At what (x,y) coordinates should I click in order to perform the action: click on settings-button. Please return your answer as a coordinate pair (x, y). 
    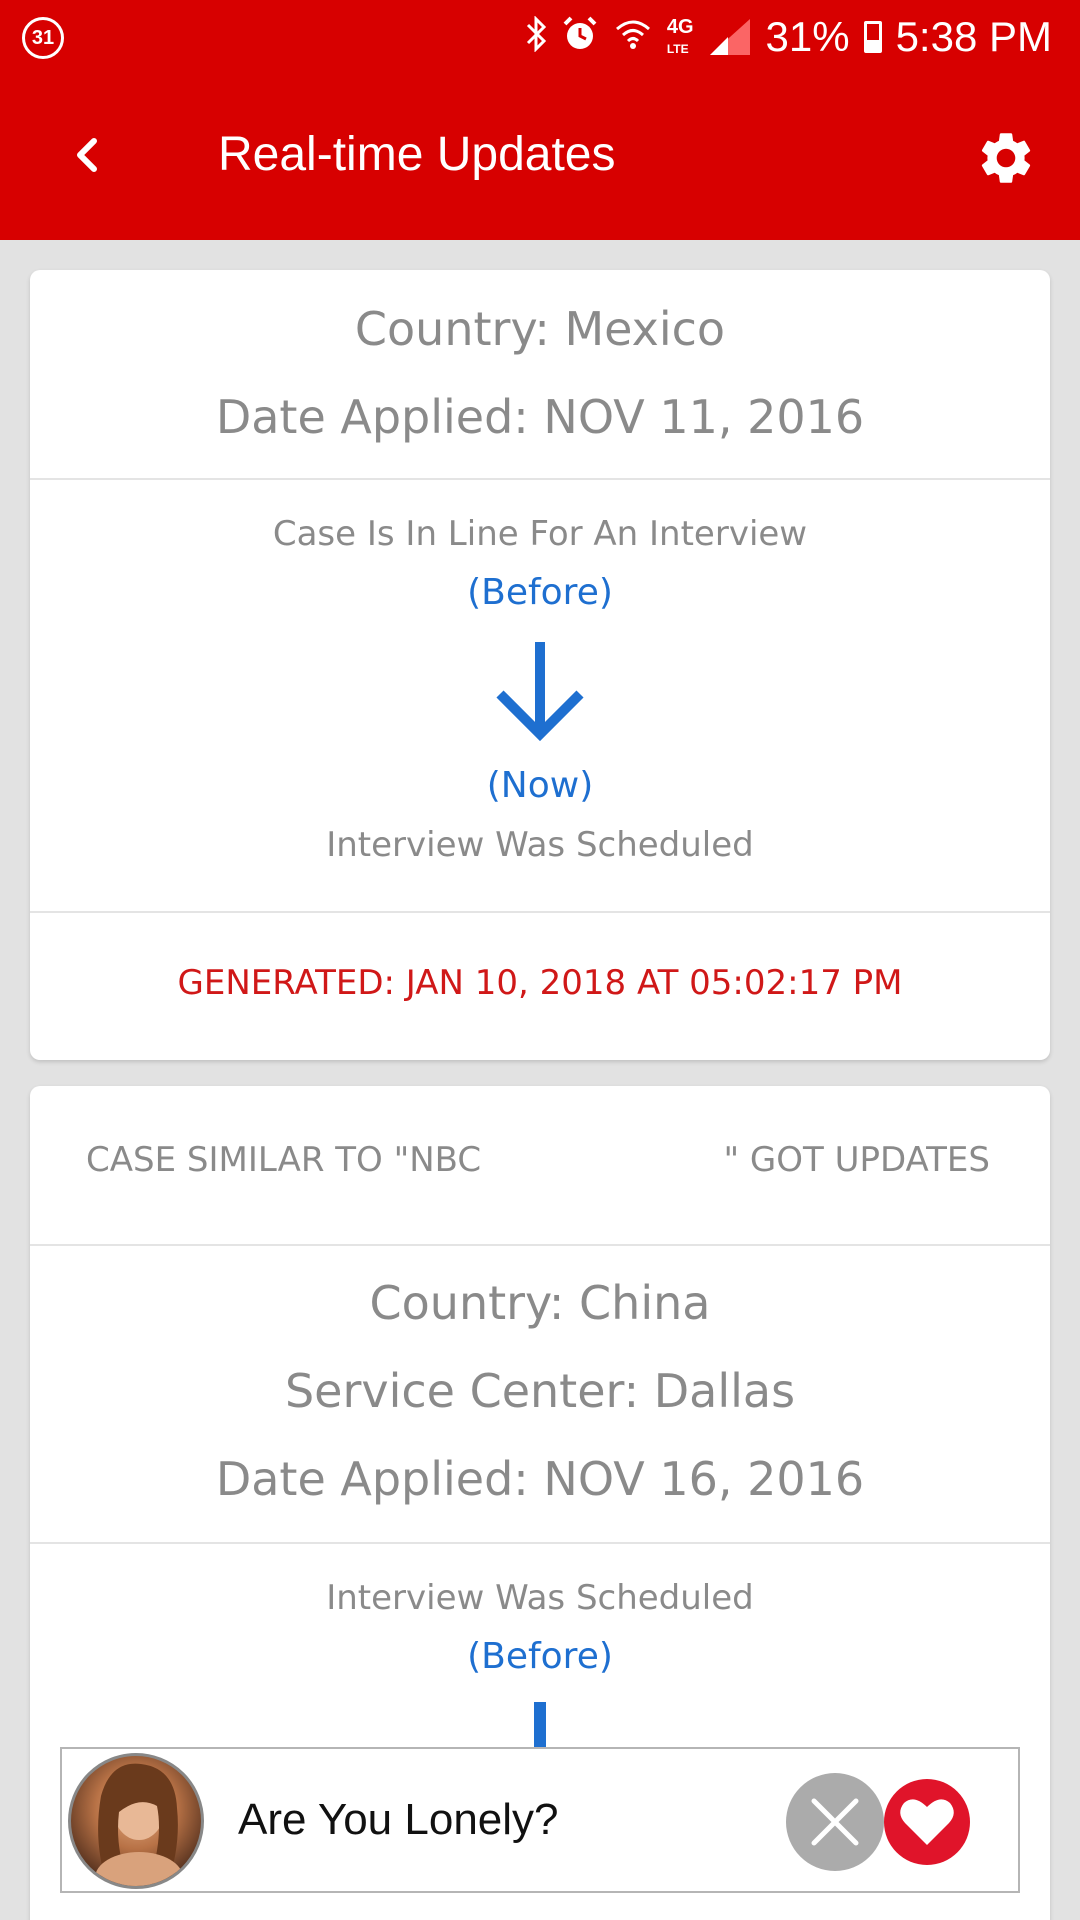
    Looking at the image, I should click on (1006, 158).